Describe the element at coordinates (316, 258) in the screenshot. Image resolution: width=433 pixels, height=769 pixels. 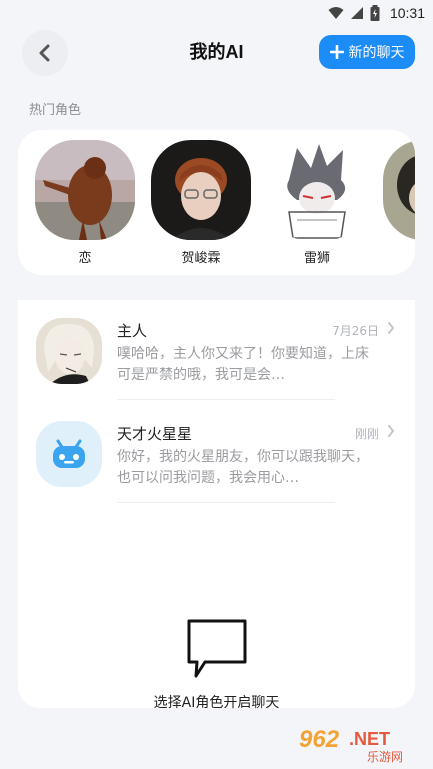
I see `character-name: 雷狮` at that location.